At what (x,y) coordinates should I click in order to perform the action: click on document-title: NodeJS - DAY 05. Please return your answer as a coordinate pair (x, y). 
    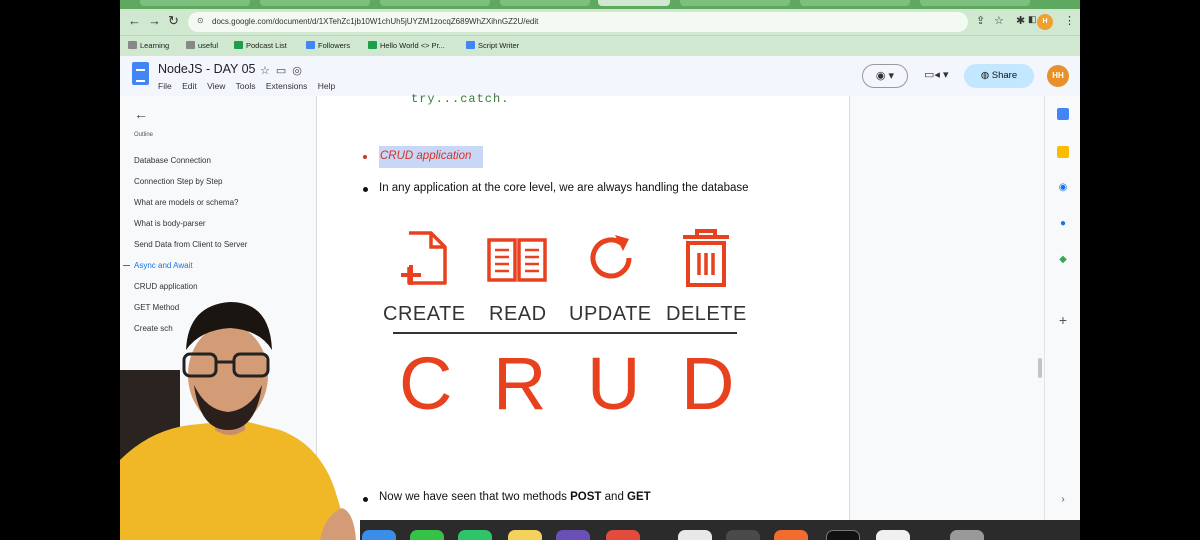
    Looking at the image, I should click on (207, 69).